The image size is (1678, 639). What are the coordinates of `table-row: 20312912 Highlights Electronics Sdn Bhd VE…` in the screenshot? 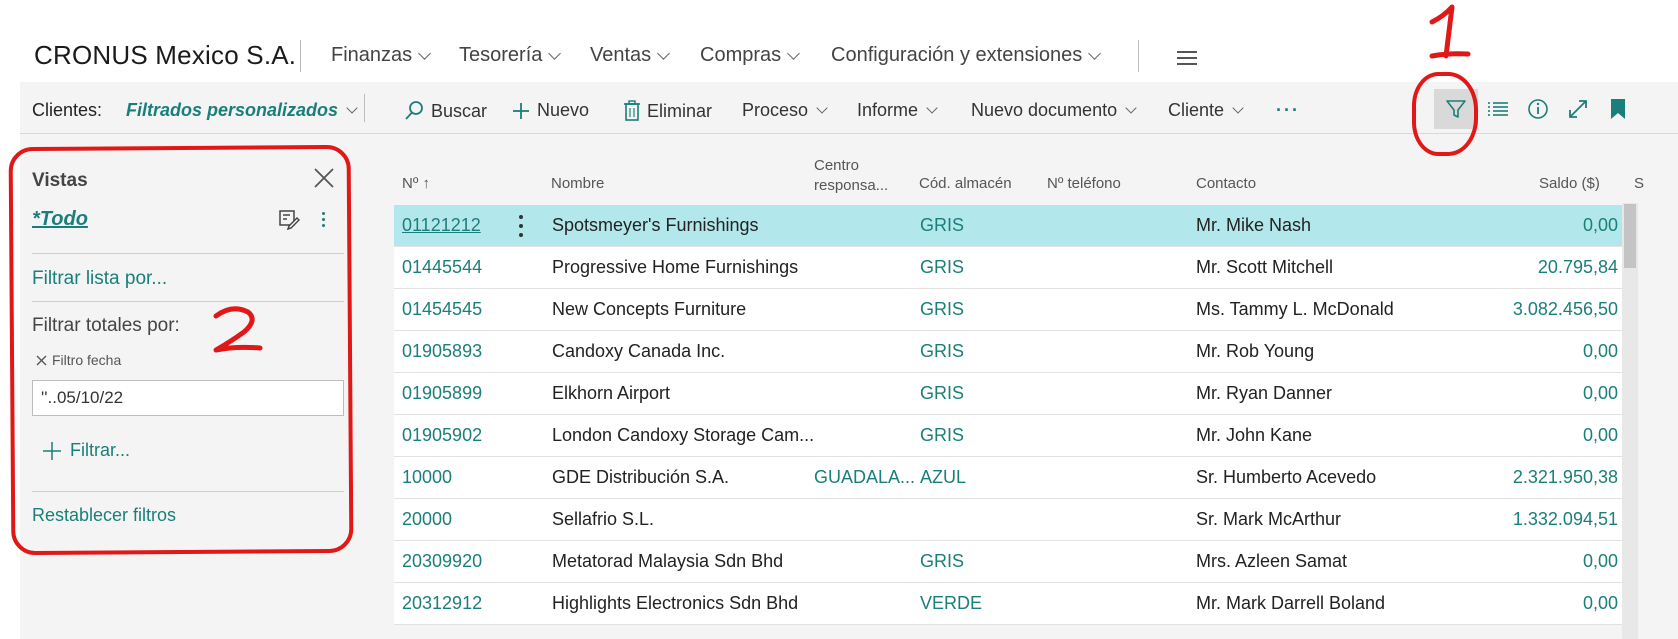 It's located at (1008, 604).